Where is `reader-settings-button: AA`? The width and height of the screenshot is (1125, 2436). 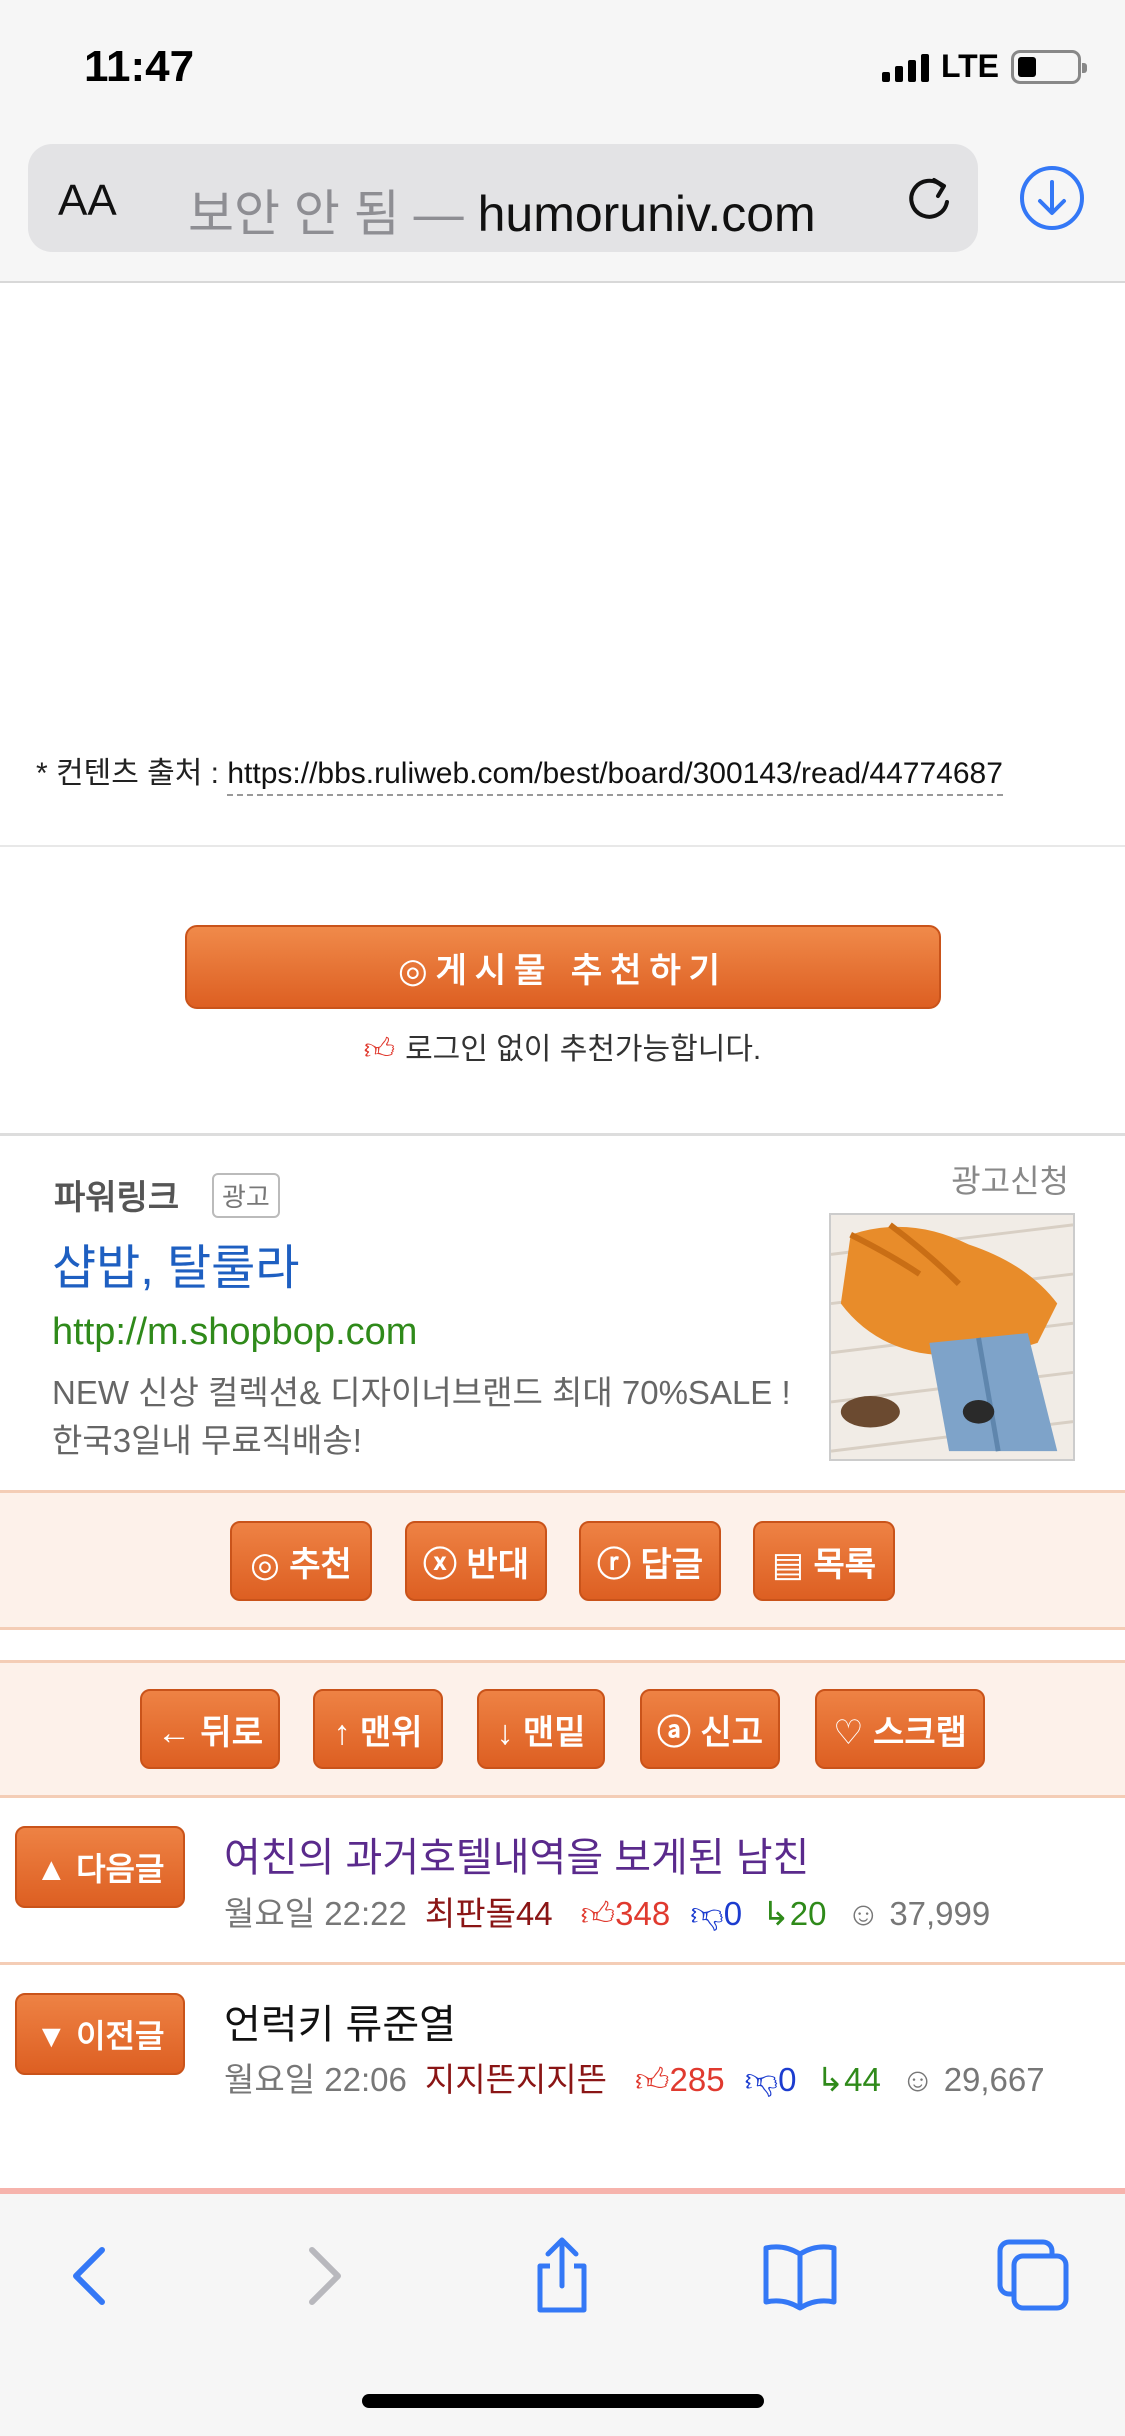 reader-settings-button: AA is located at coordinates (87, 201).